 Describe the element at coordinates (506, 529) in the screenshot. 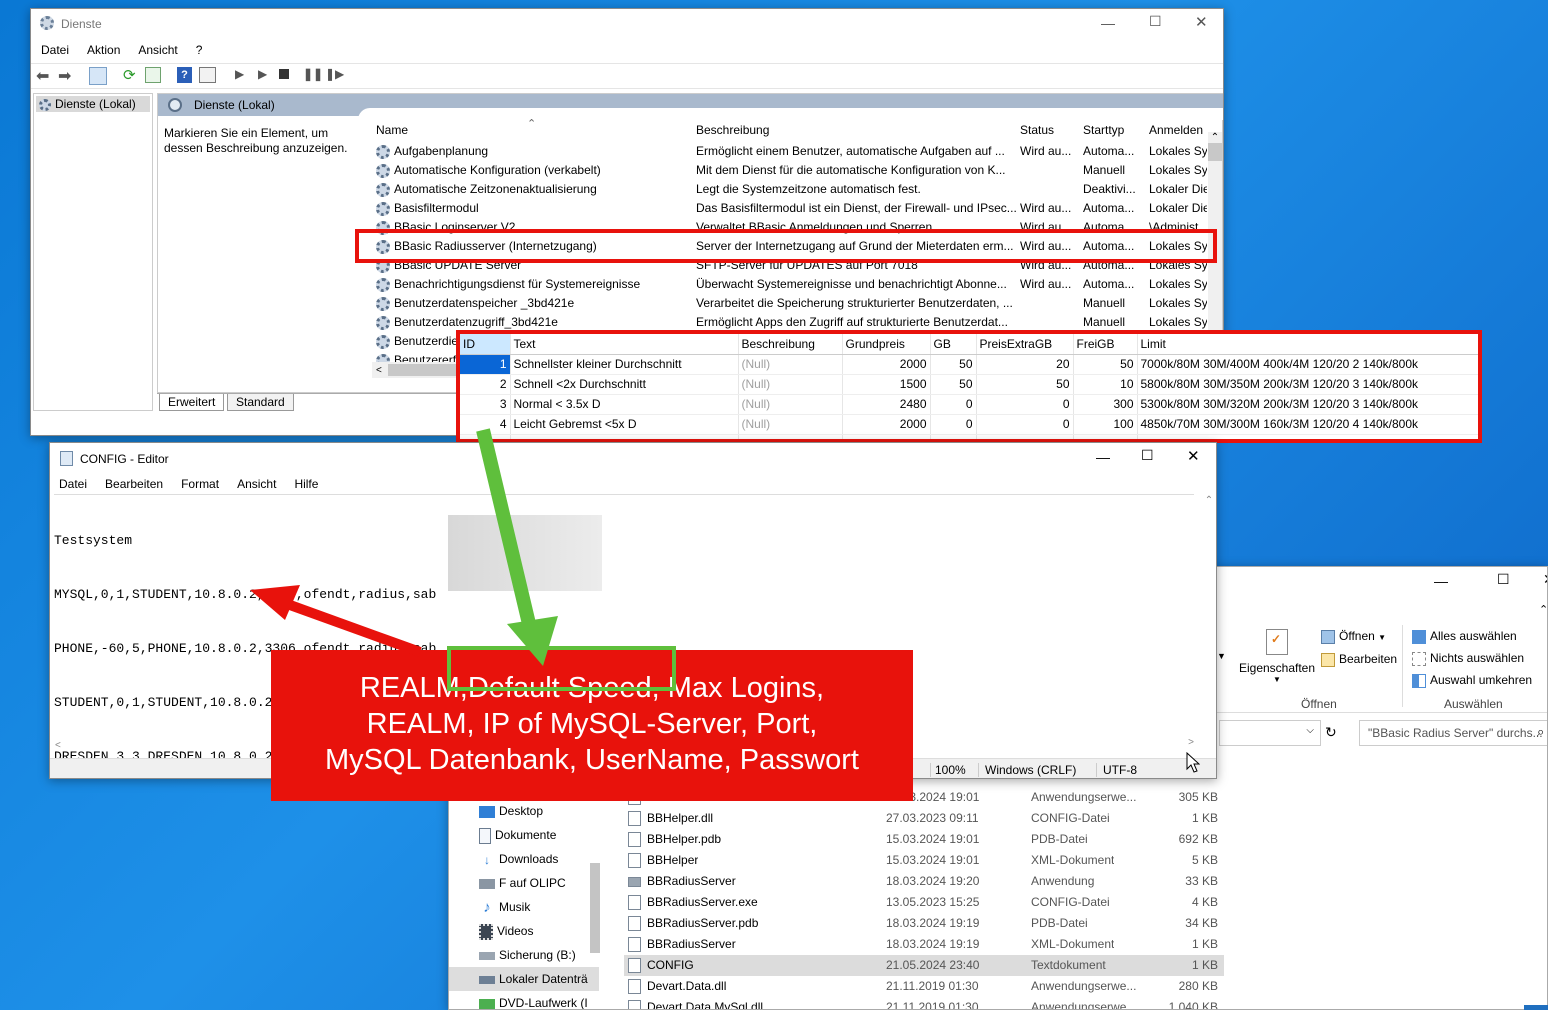

I see `green-arrow-shaft` at that location.